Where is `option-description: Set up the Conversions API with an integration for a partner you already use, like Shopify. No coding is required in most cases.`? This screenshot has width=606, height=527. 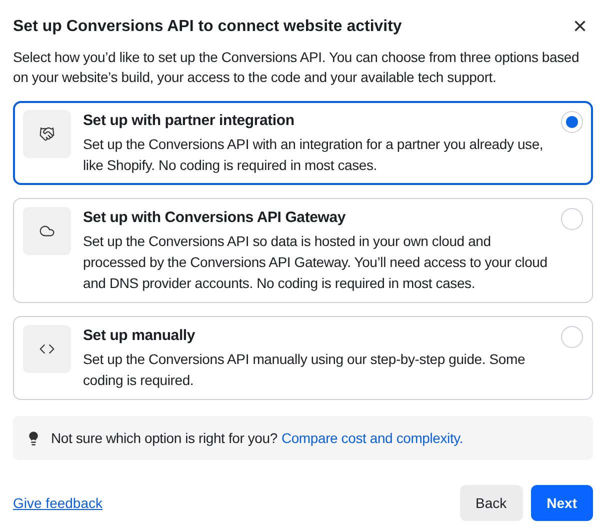
option-description: Set up the Conversions API with an integration for a partner you already use, like Shopify. No coding is required in most cases. is located at coordinates (313, 155).